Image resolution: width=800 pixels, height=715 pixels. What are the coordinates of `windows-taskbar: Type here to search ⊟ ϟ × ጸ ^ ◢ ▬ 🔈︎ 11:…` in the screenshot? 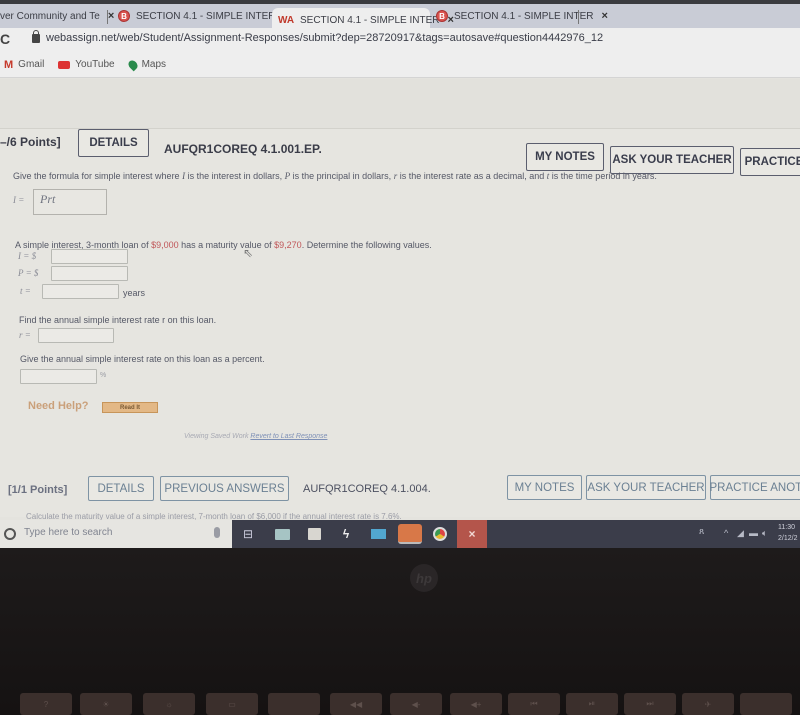 It's located at (400, 534).